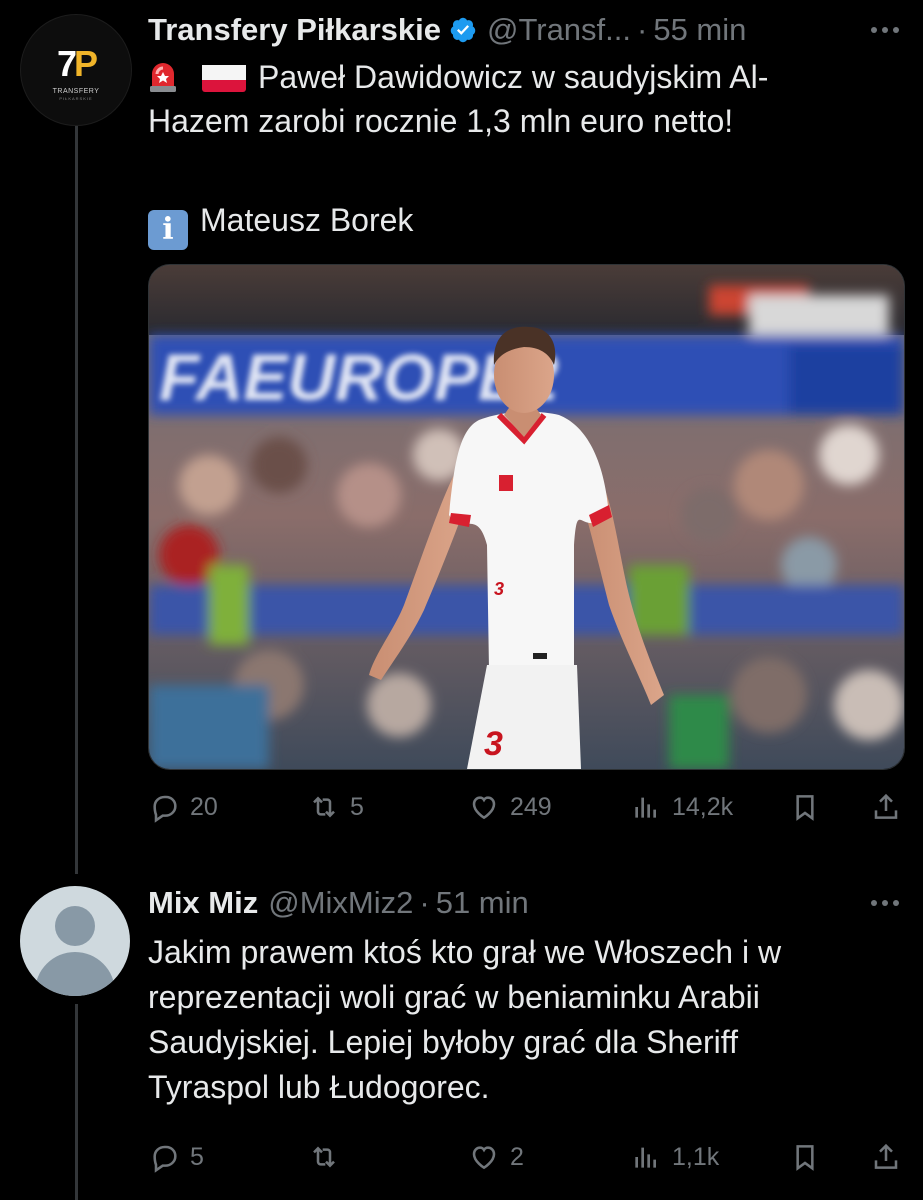 This screenshot has width=923, height=1200. What do you see at coordinates (885, 903) in the screenshot?
I see `reply-more-options-icon` at bounding box center [885, 903].